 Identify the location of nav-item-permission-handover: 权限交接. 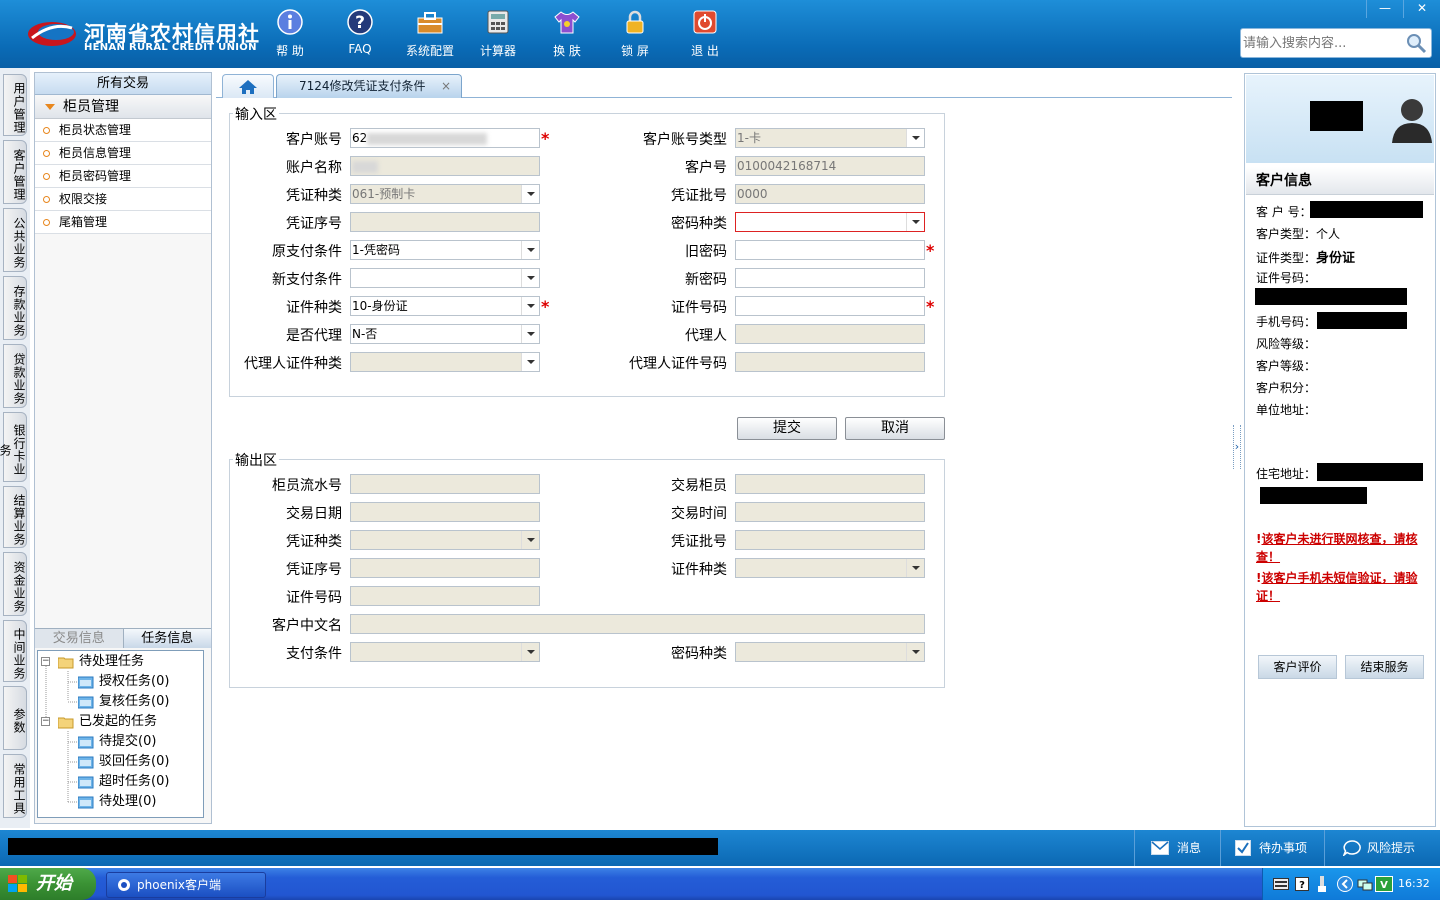
(123, 199).